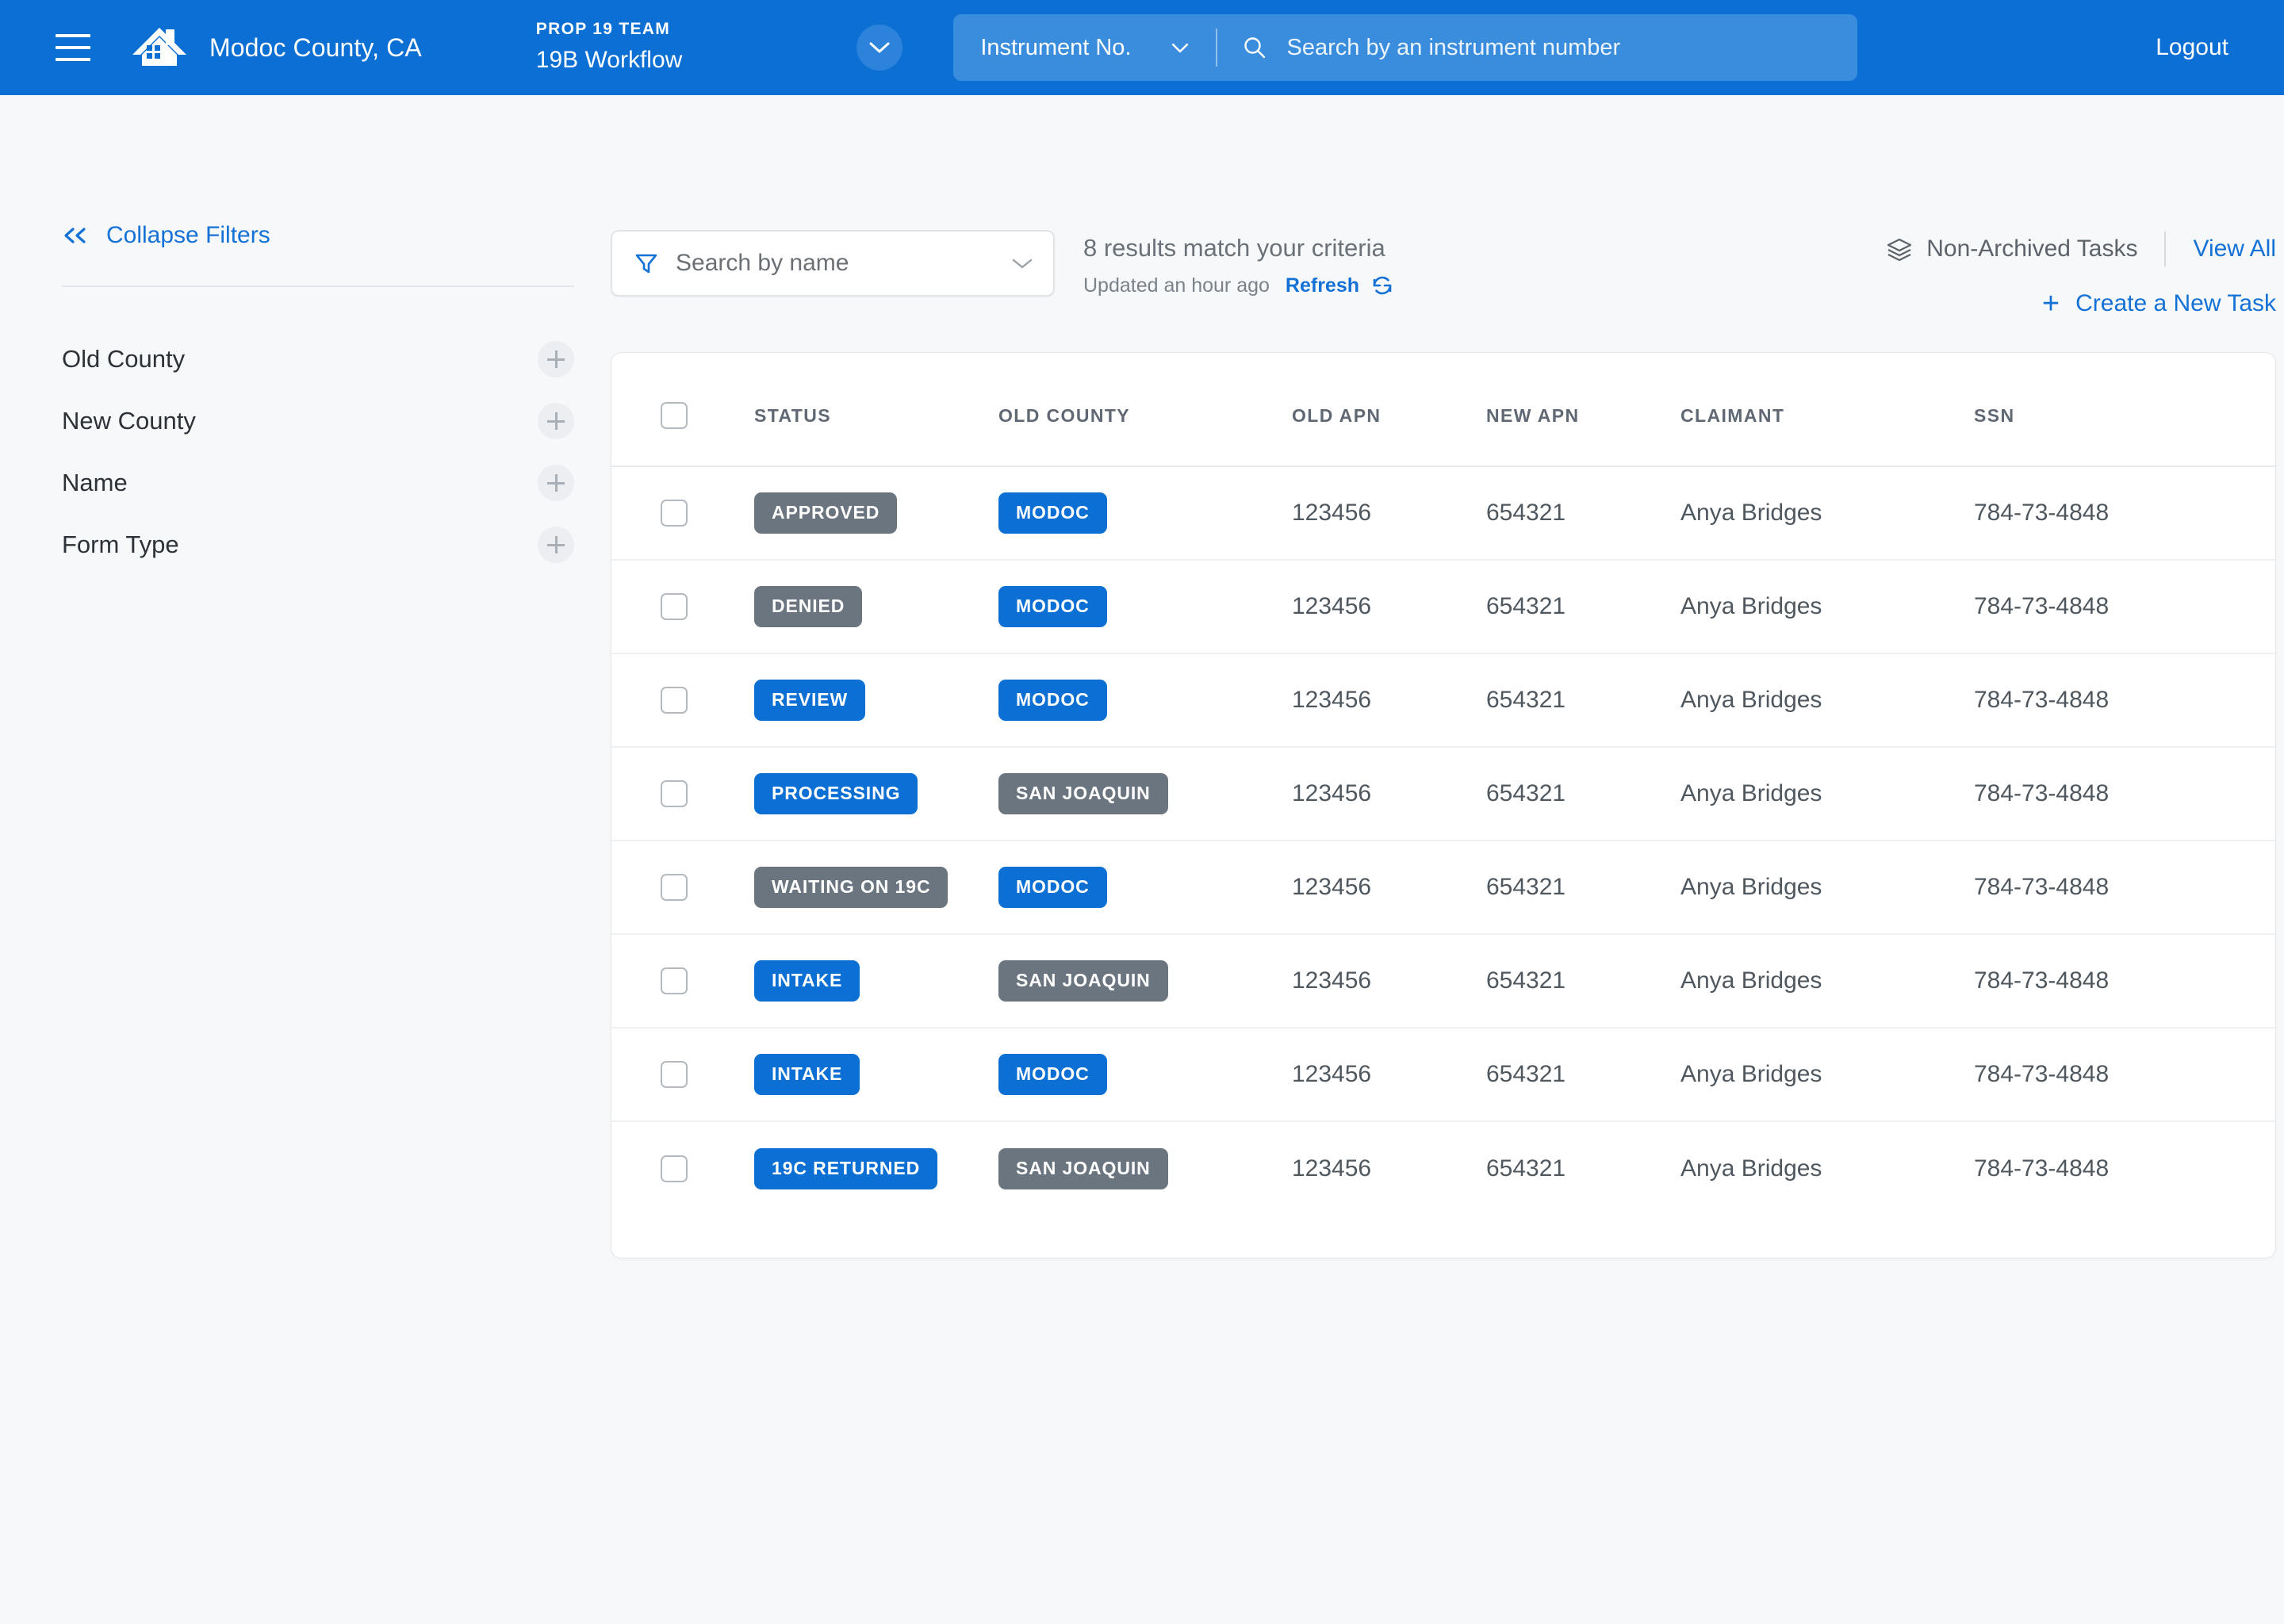  I want to click on team-chevron-down-icon, so click(879, 48).